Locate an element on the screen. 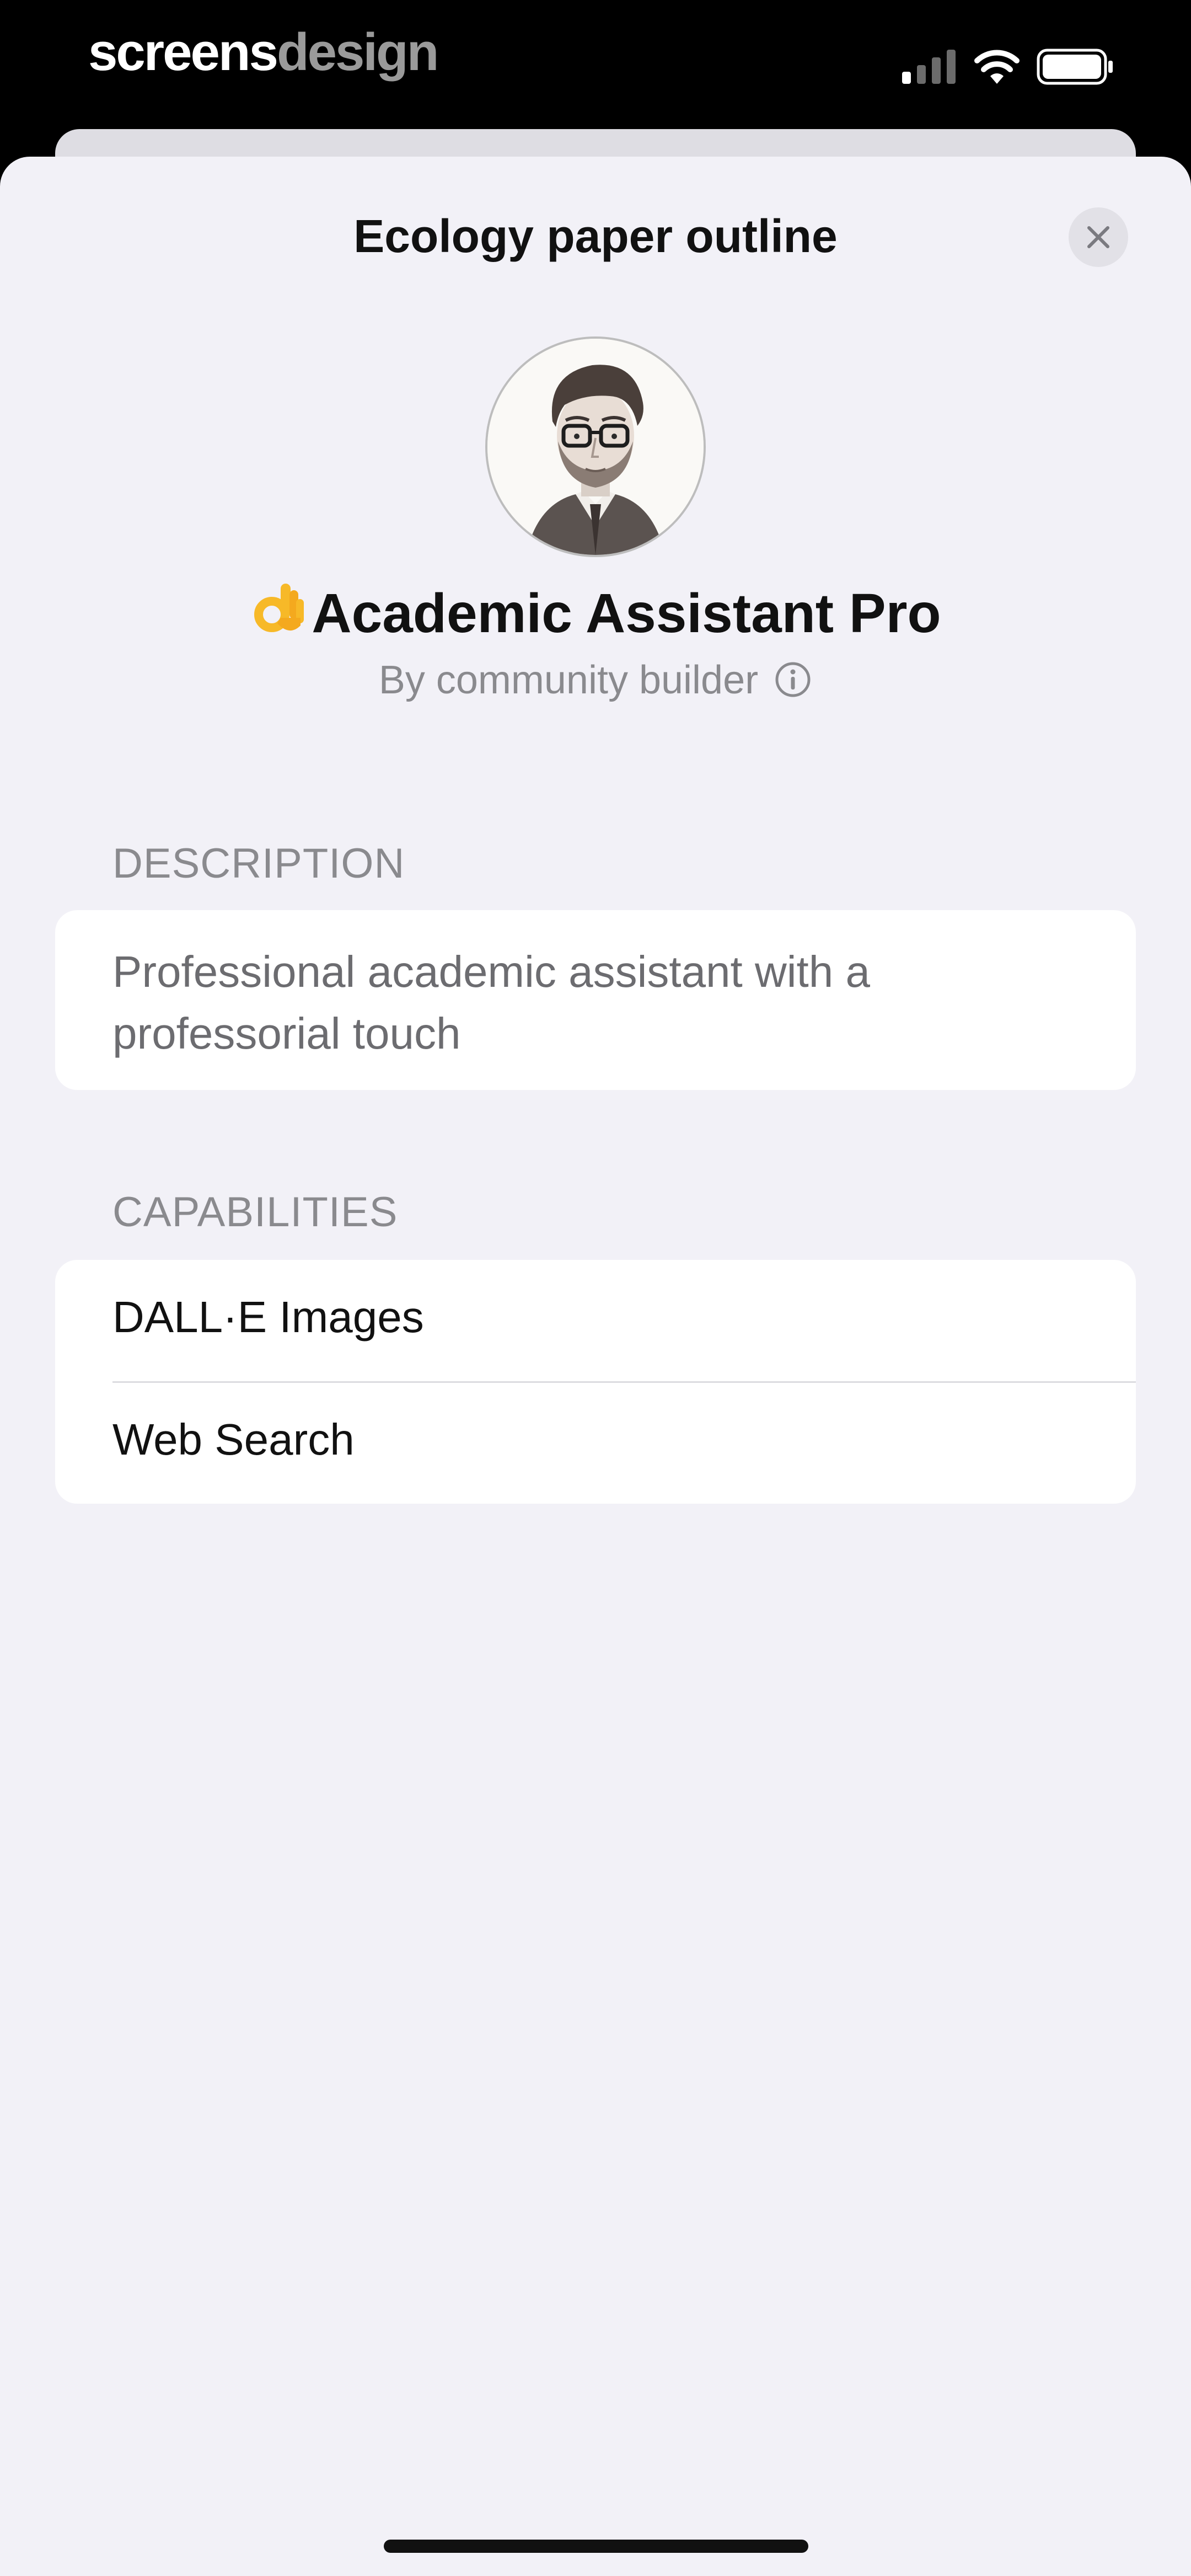 The height and width of the screenshot is (2576, 1191). status-bar: screensdesign is located at coordinates (595, 66).